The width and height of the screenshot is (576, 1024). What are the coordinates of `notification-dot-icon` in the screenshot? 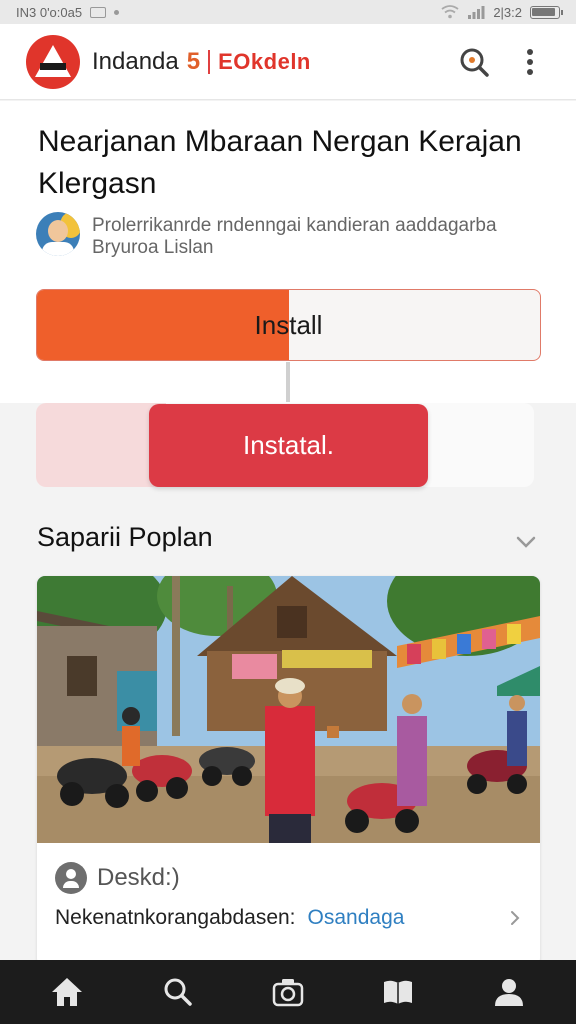 It's located at (117, 12).